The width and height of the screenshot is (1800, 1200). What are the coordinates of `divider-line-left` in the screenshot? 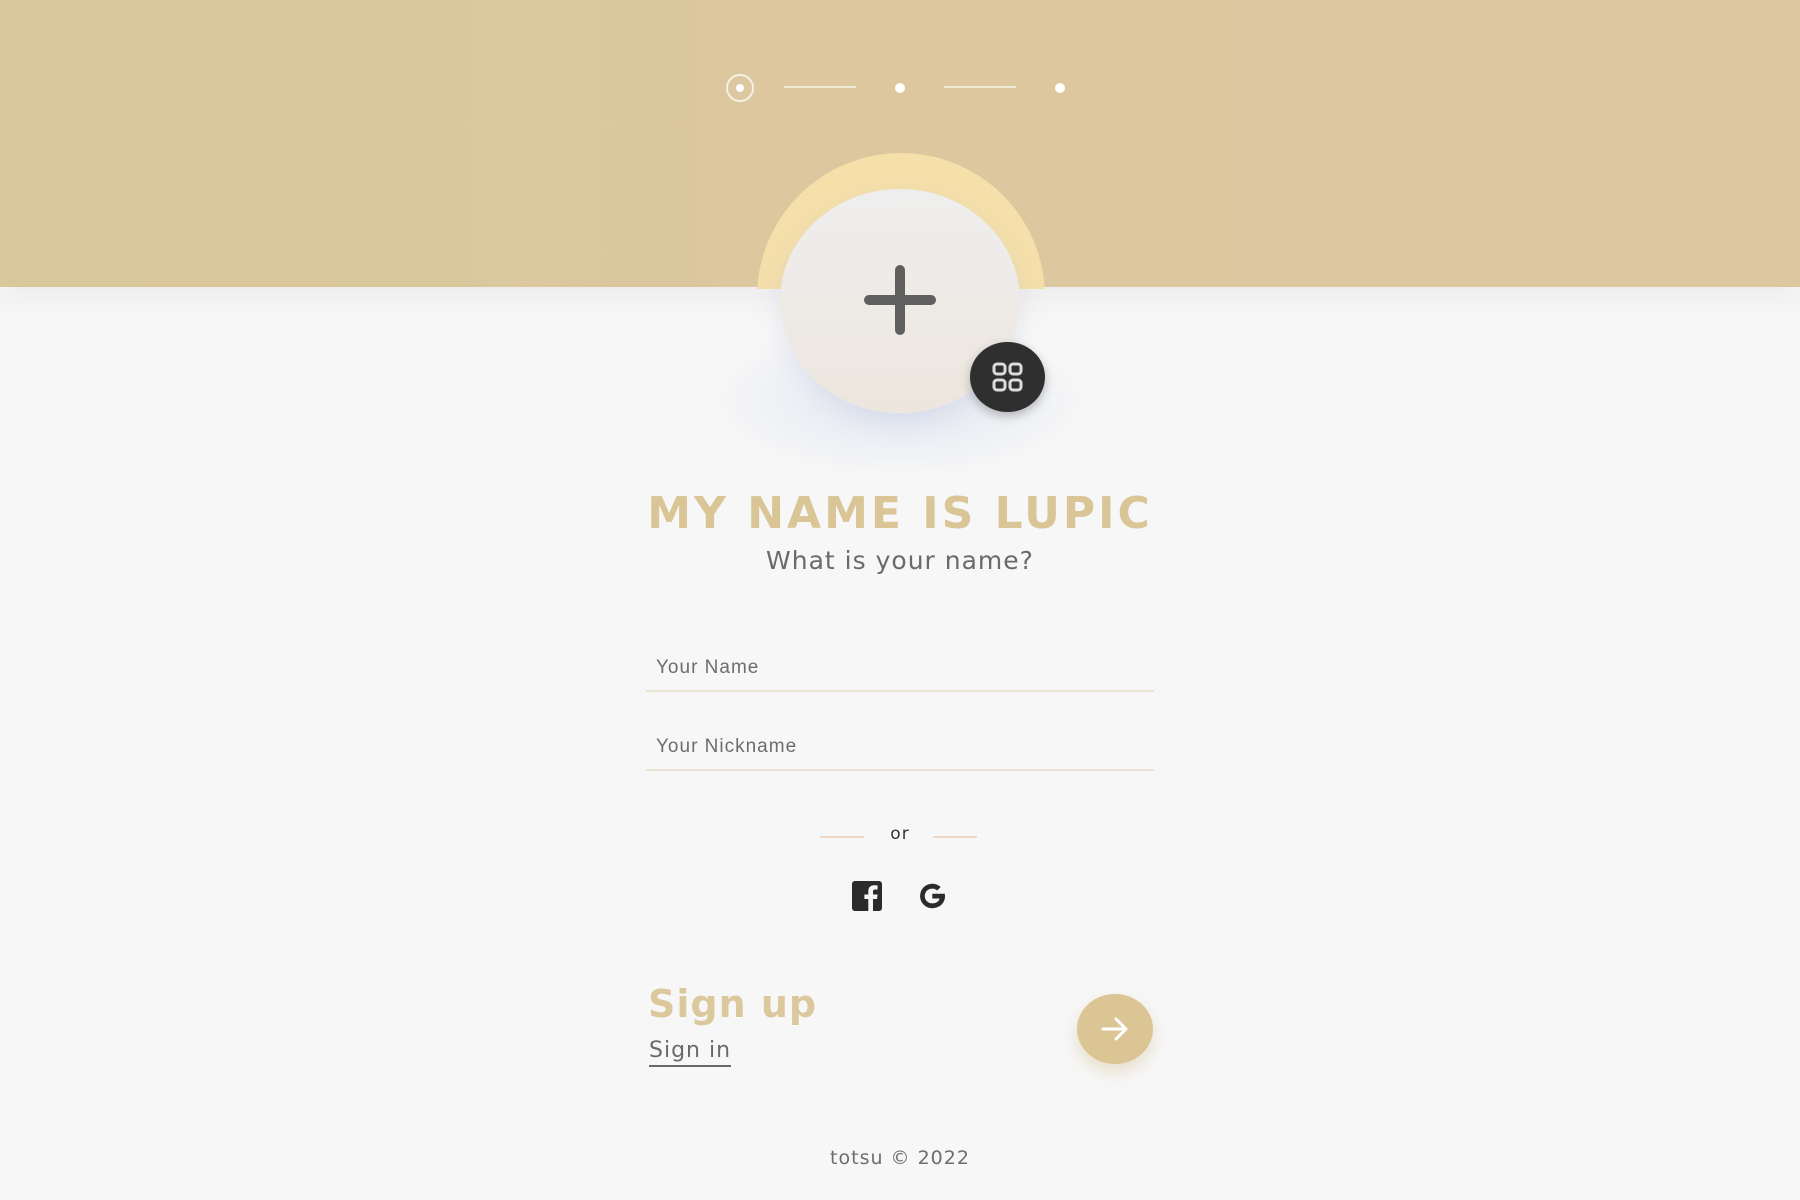 It's located at (842, 837).